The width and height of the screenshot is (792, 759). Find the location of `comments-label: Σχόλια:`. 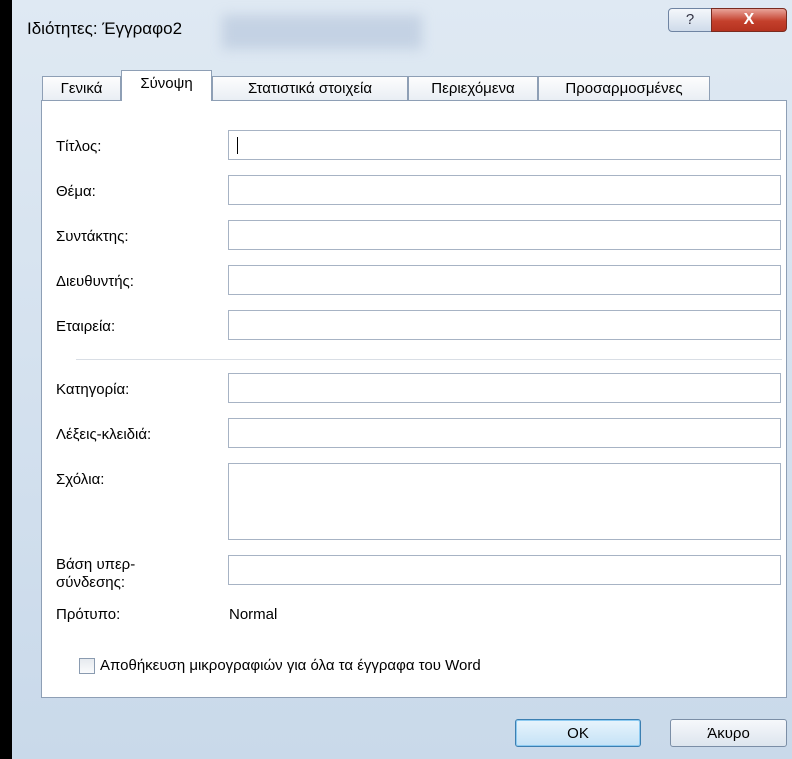

comments-label: Σχόλια: is located at coordinates (80, 479).